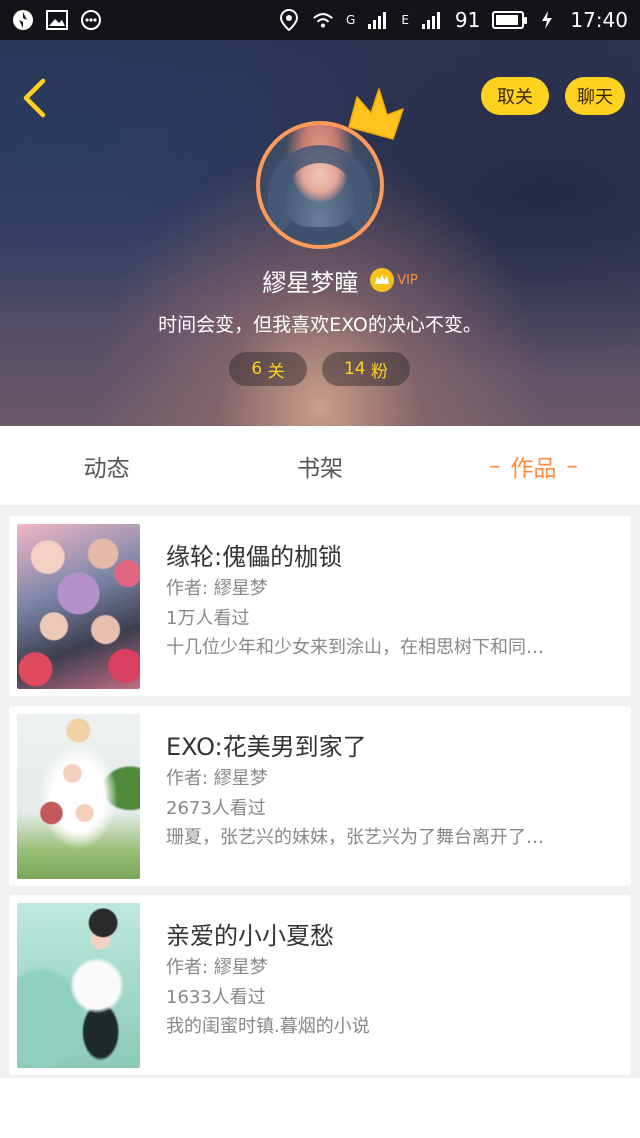 Image resolution: width=640 pixels, height=1138 pixels. What do you see at coordinates (91, 20) in the screenshot?
I see `message-icon` at bounding box center [91, 20].